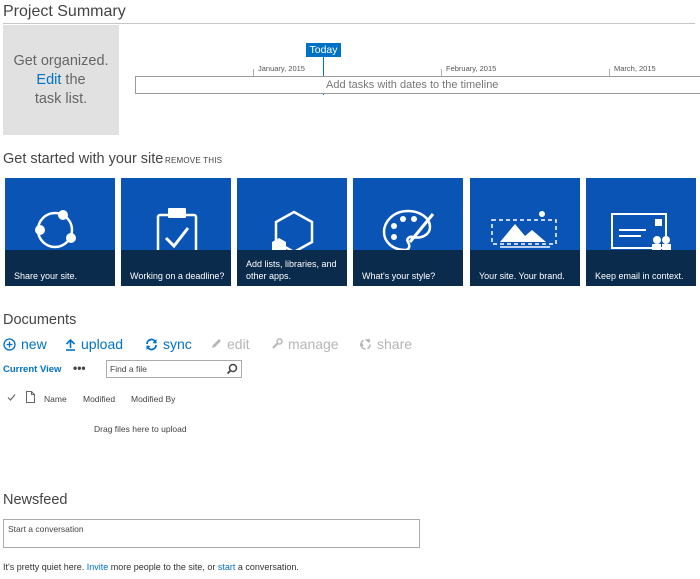 The image size is (700, 579). I want to click on new-button: new, so click(25, 344).